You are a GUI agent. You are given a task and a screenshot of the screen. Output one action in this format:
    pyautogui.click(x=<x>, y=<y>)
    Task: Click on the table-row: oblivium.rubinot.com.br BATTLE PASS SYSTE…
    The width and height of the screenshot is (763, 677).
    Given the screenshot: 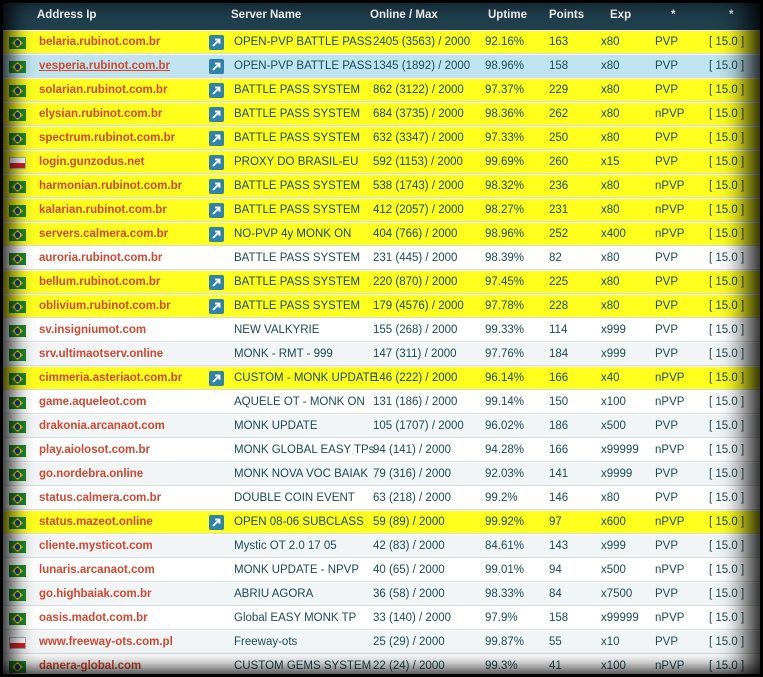 What is the action you would take?
    pyautogui.click(x=381, y=306)
    